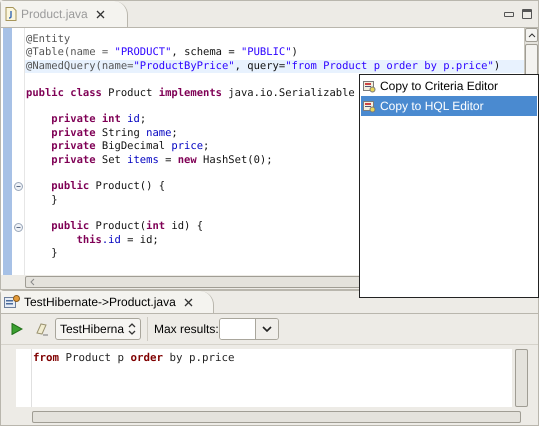  I want to click on dropdown-icon, so click(267, 329).